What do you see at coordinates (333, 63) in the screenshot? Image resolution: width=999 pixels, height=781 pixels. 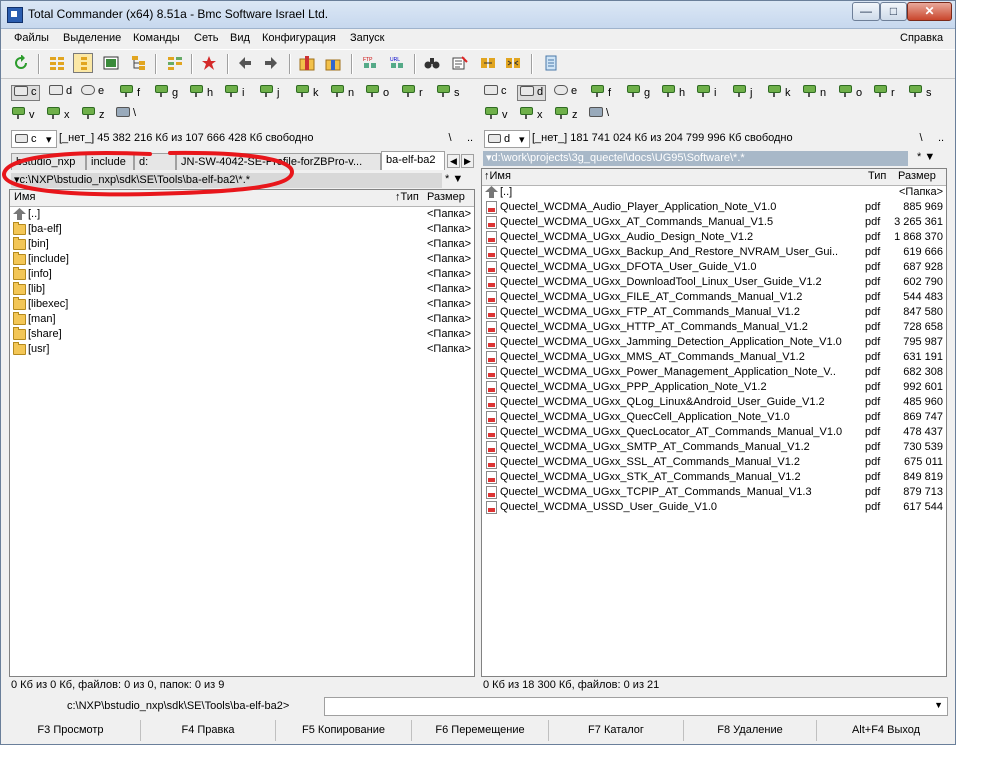 I see `unpack-icon` at bounding box center [333, 63].